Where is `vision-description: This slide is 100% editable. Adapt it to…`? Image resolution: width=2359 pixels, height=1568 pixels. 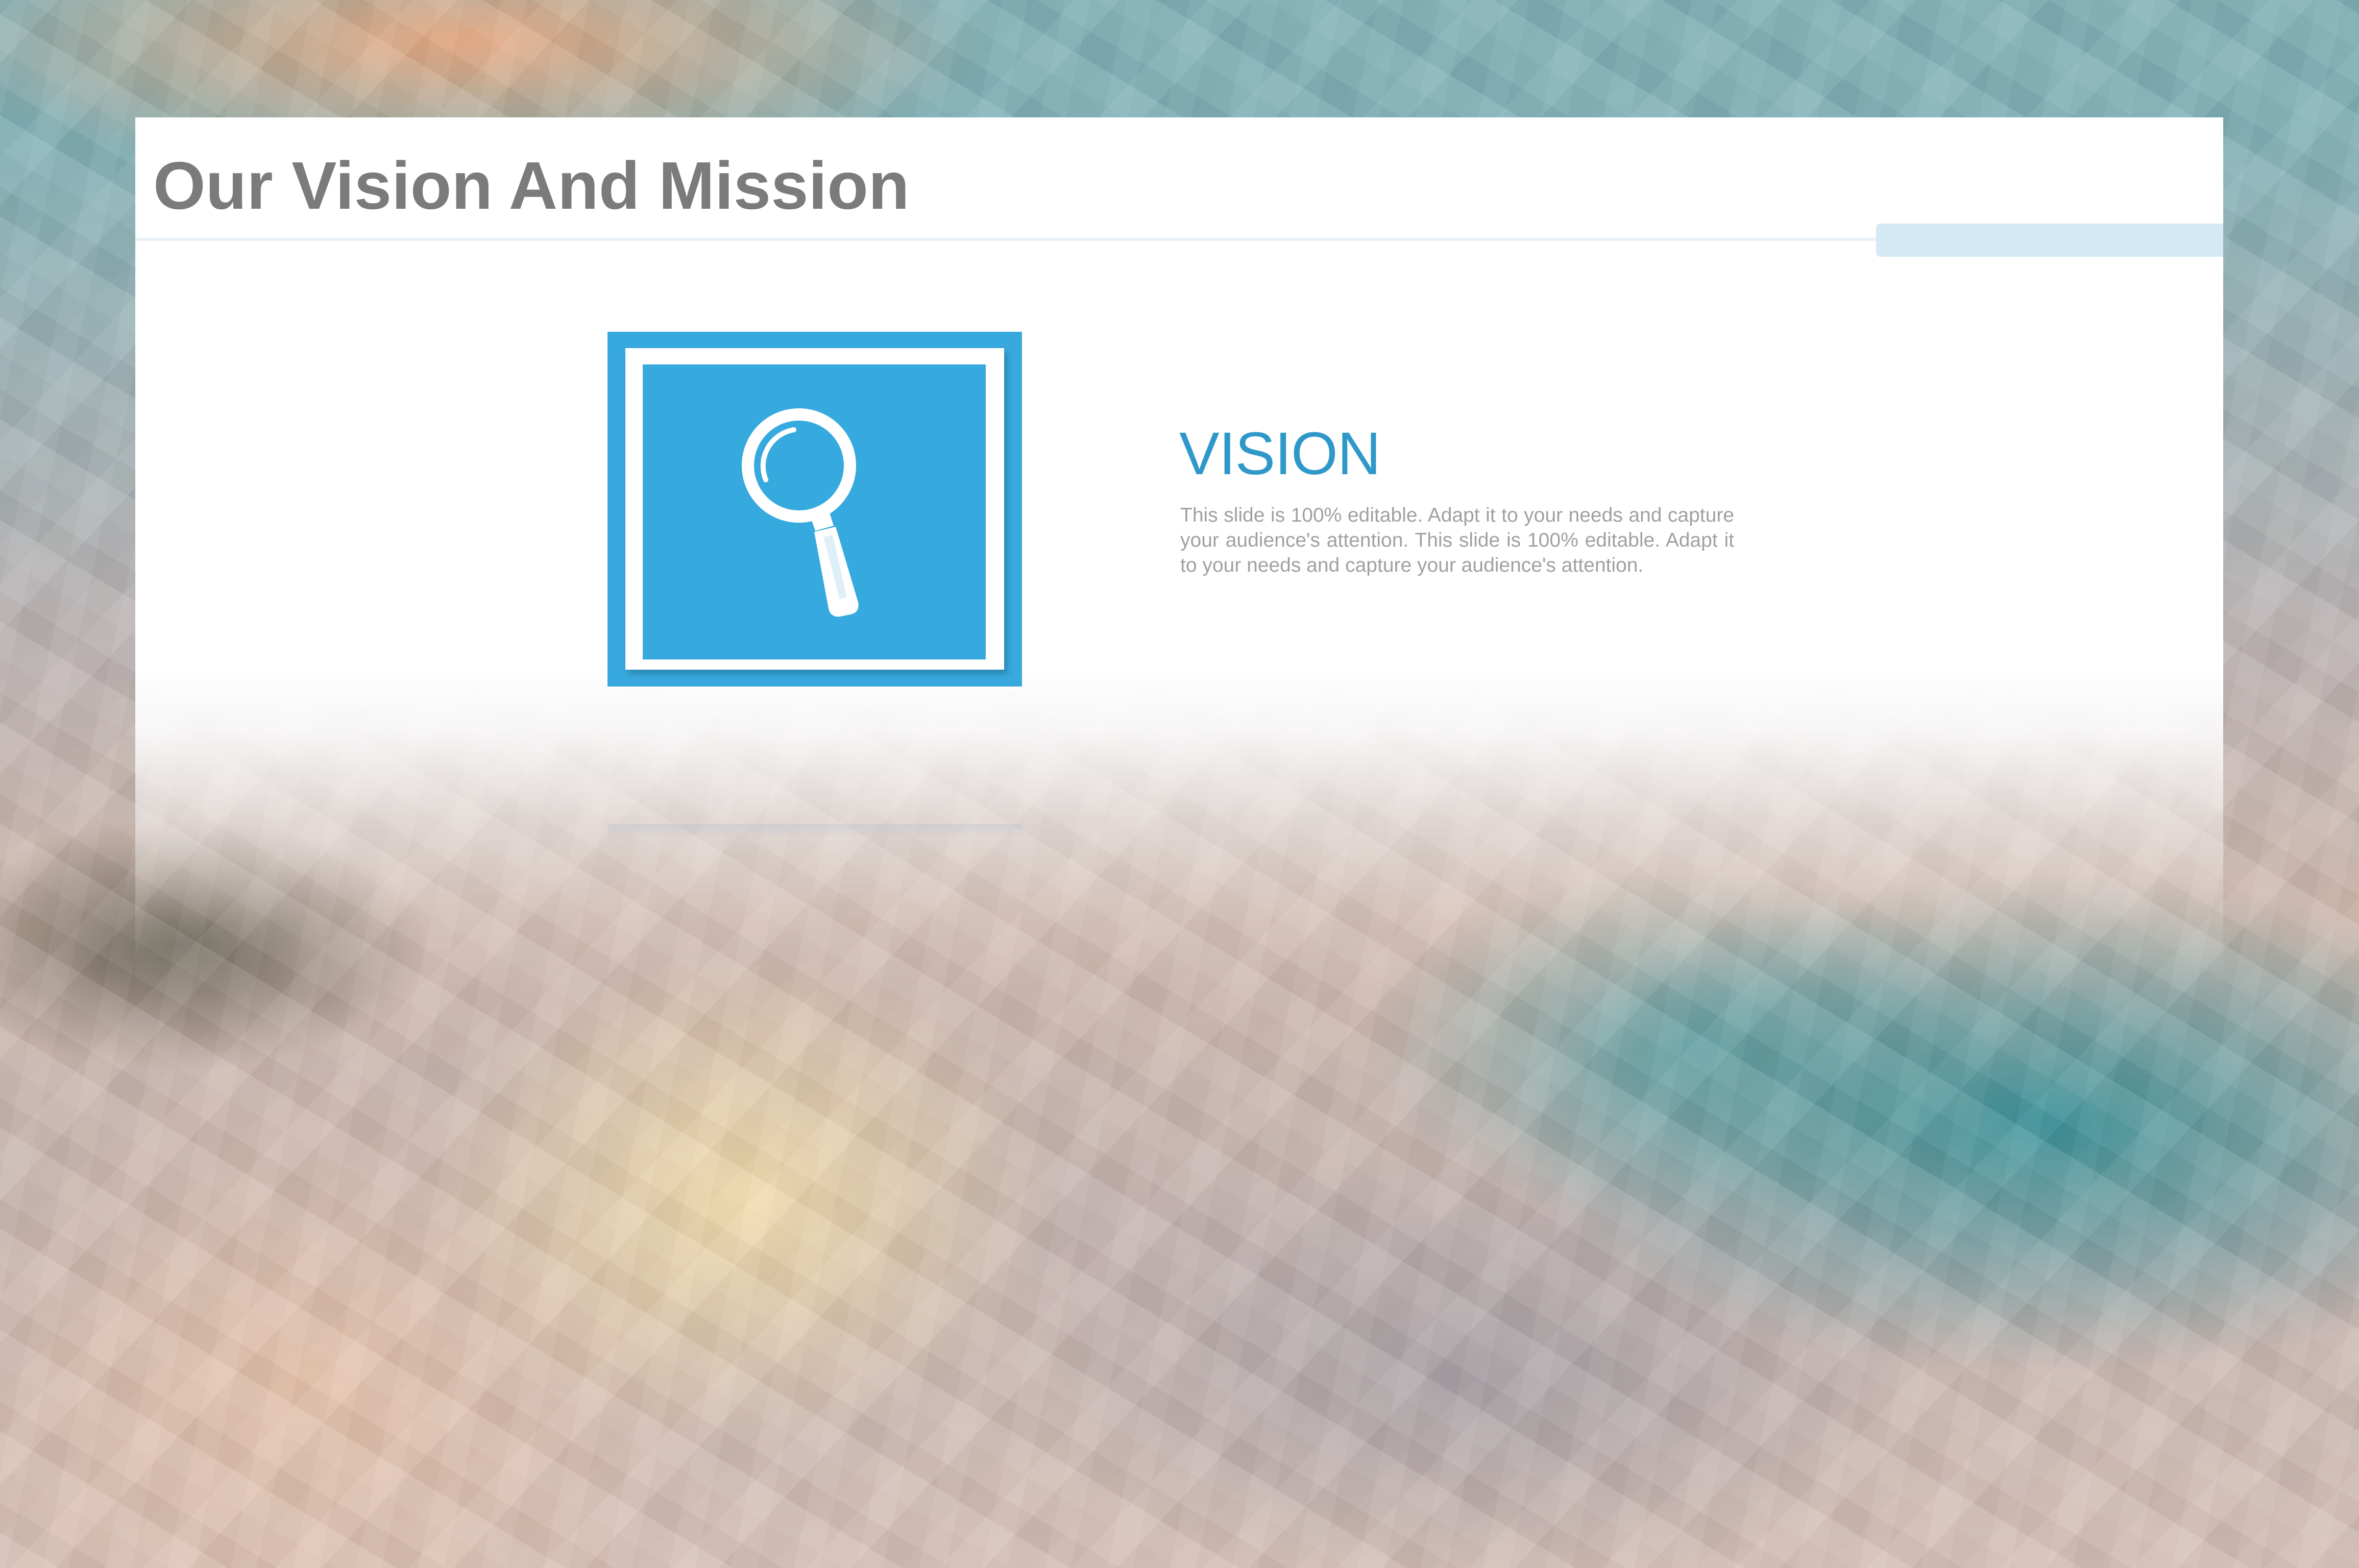 vision-description: This slide is 100% editable. Adapt it to… is located at coordinates (1457, 540).